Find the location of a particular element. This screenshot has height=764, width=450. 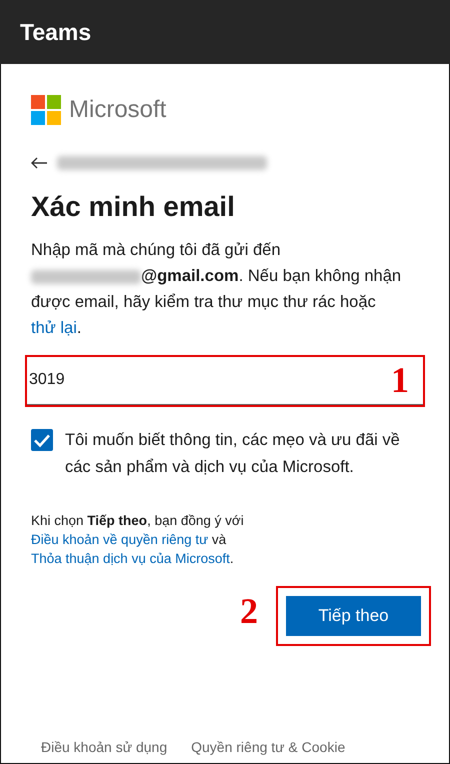

legal-text: Khi chọn Tiếp theo, bạn đồng ý với Điều khoản về quyền riêng tư và Thỏa thuận dịch vụ của Microsoft. is located at coordinates (138, 540).